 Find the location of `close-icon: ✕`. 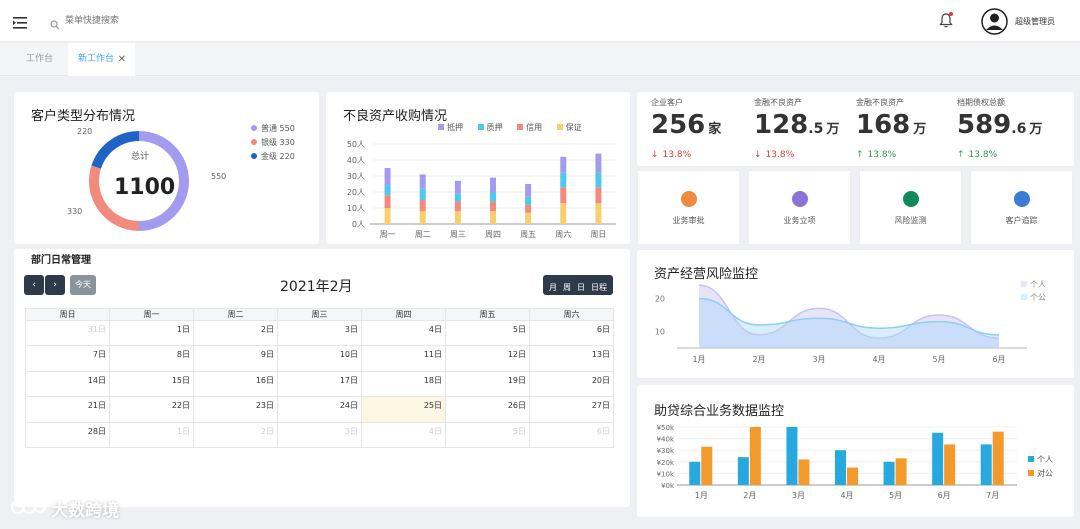

close-icon: ✕ is located at coordinates (122, 59).